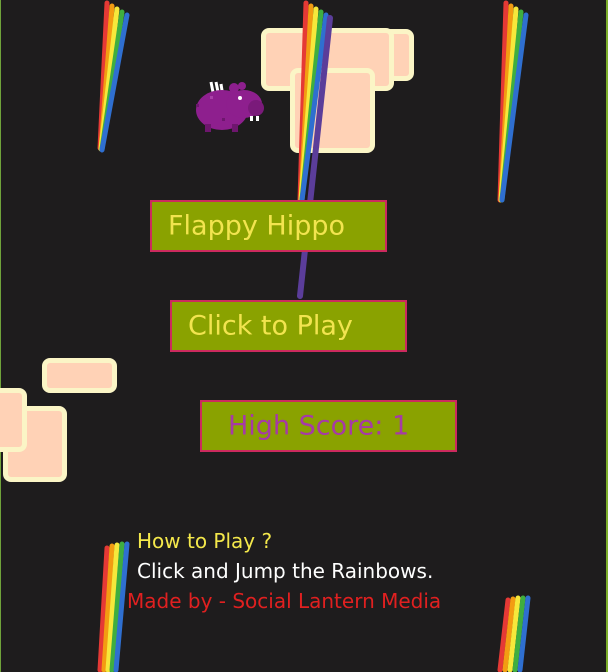  Describe the element at coordinates (257, 226) in the screenshot. I see `game-title: Flappy Hippo` at that location.